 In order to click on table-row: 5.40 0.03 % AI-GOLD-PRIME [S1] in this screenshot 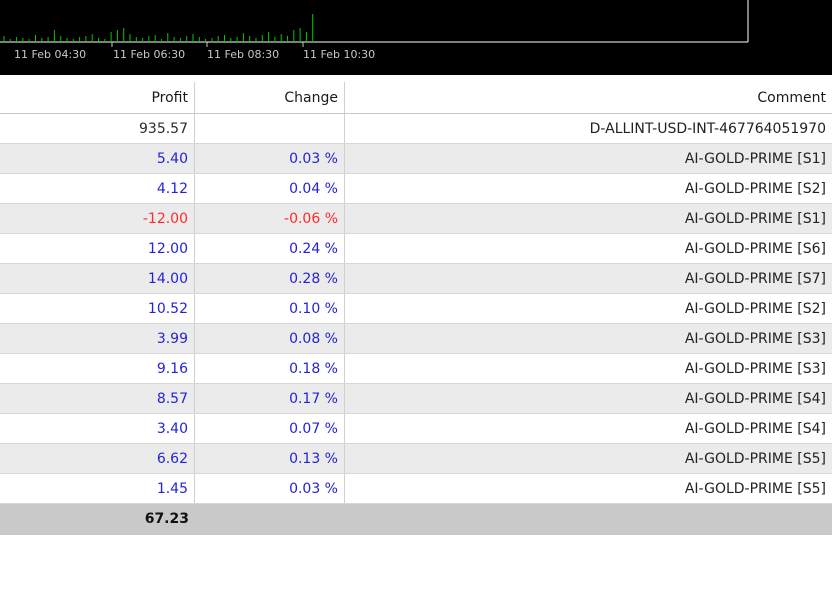, I will do `click(416, 159)`.